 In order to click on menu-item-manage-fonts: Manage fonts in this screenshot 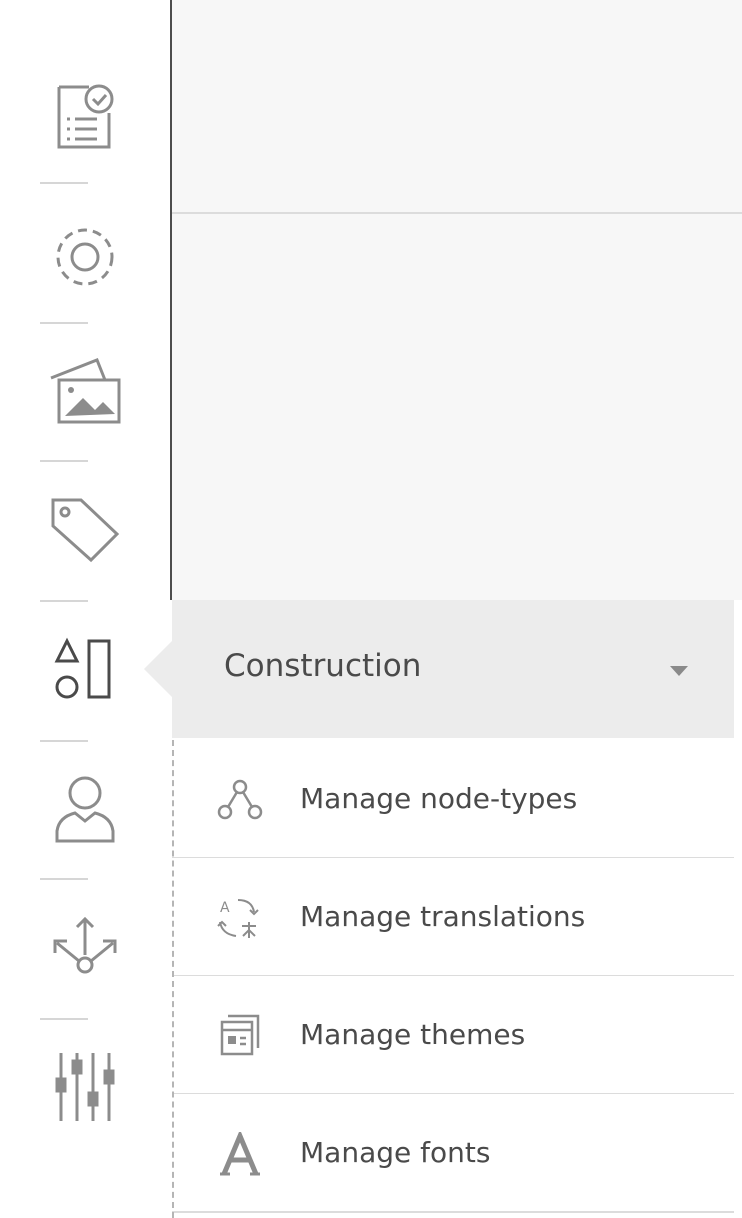, I will do `click(453, 1153)`.